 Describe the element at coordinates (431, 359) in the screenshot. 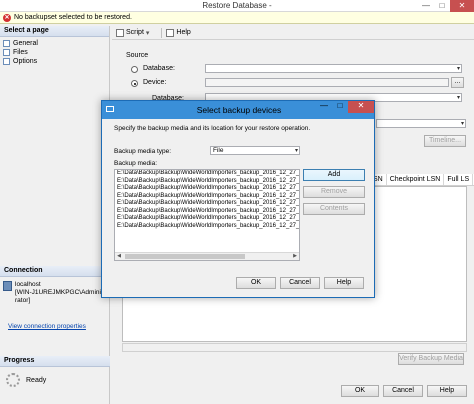

I see `verify-backup-media-button: Verify Backup Media` at that location.